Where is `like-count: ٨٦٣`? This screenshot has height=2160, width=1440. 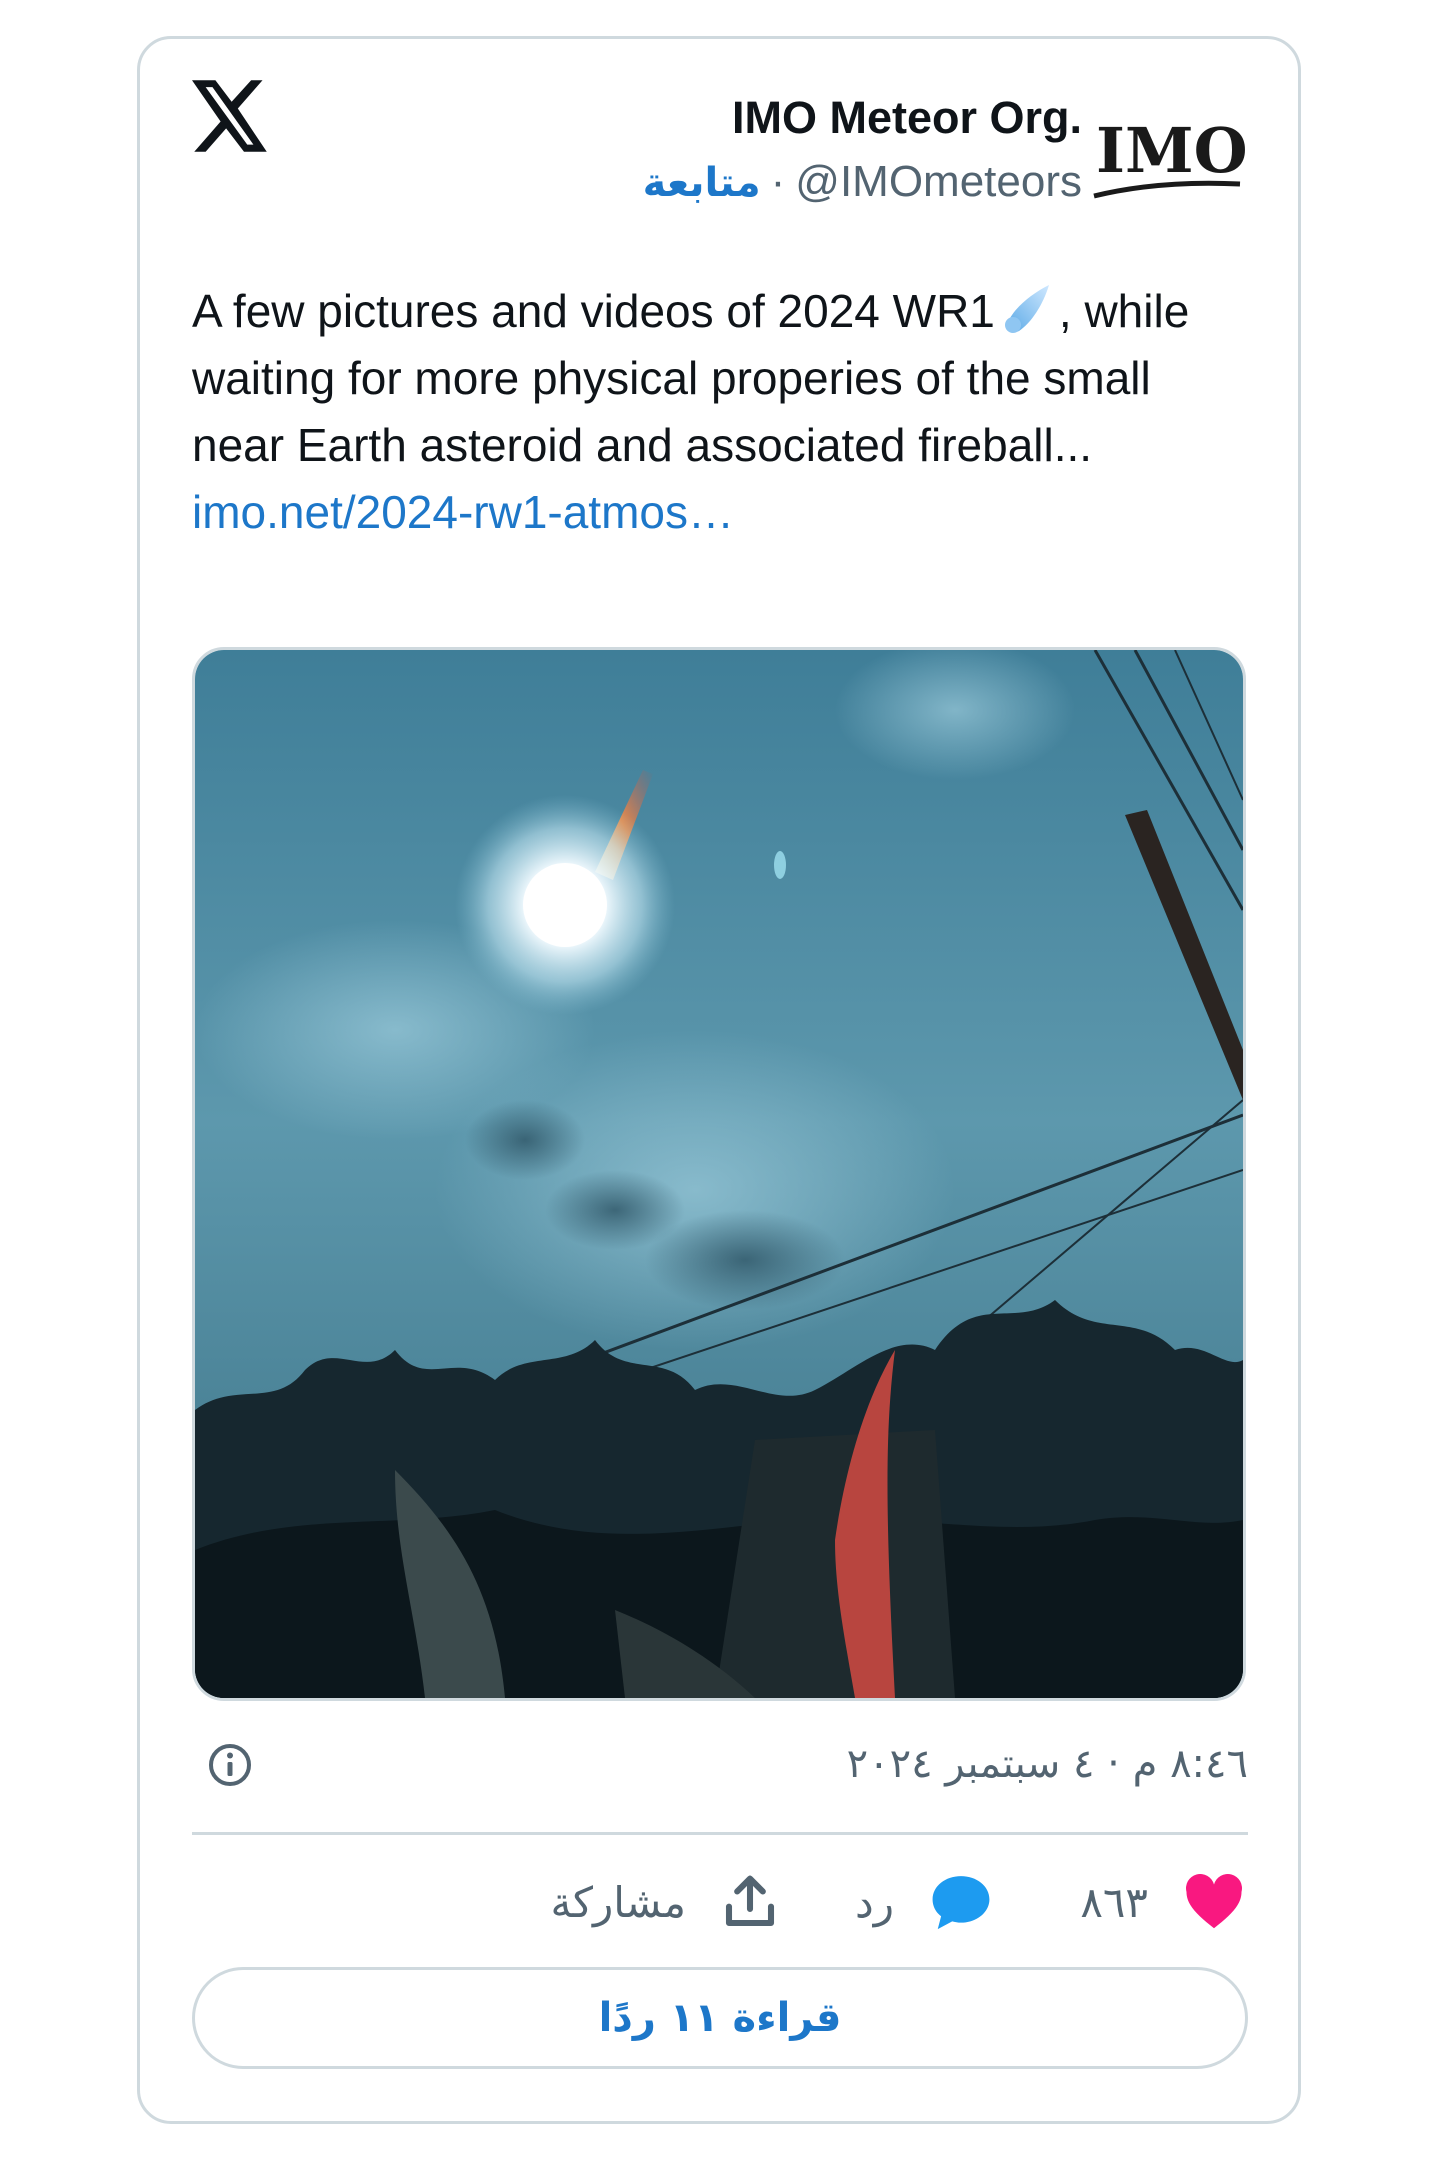 like-count: ٨٦٣ is located at coordinates (1114, 1902).